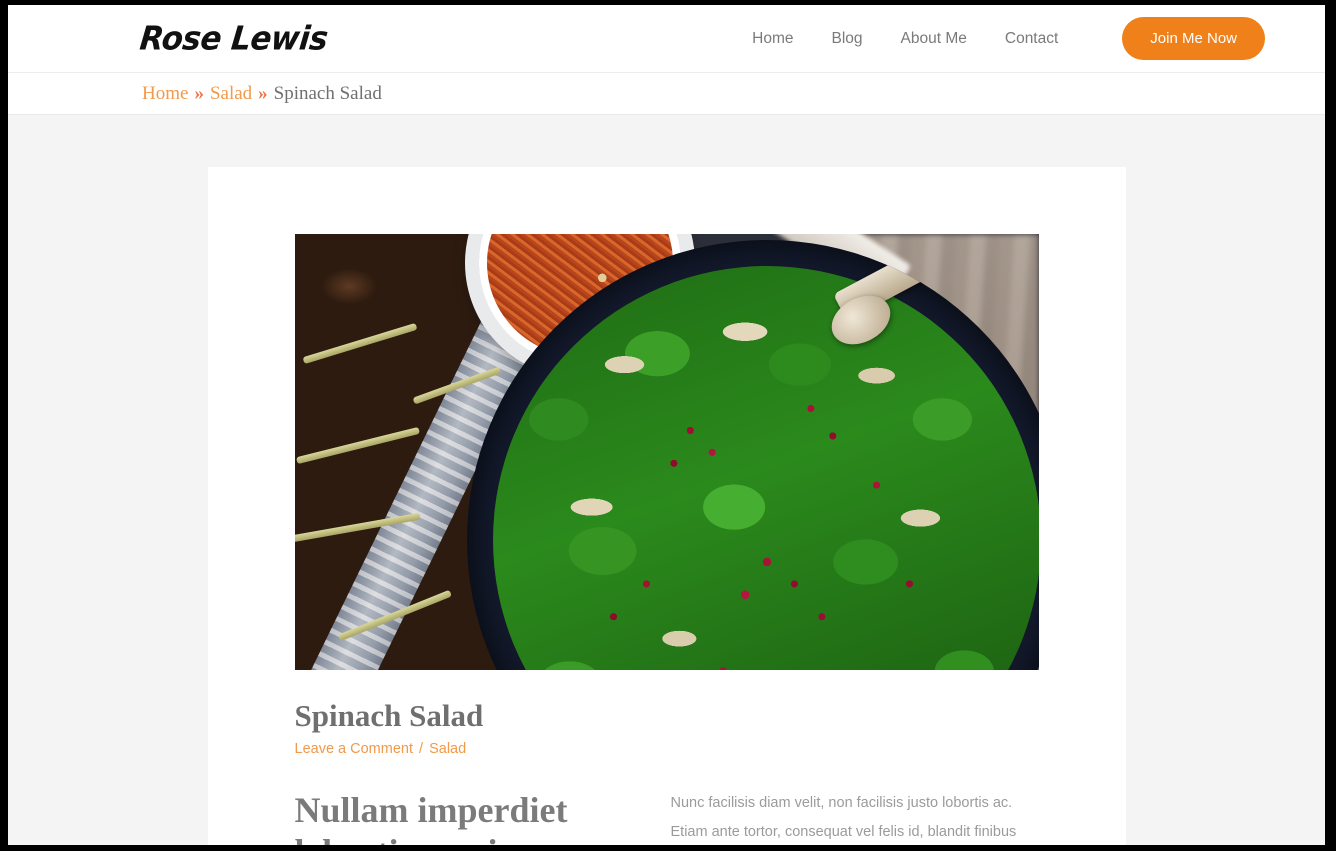 Image resolution: width=1336 pixels, height=851 pixels. What do you see at coordinates (431, 817) in the screenshot?
I see `post-body-heading: Nullam imperdiet lobortis maximus` at bounding box center [431, 817].